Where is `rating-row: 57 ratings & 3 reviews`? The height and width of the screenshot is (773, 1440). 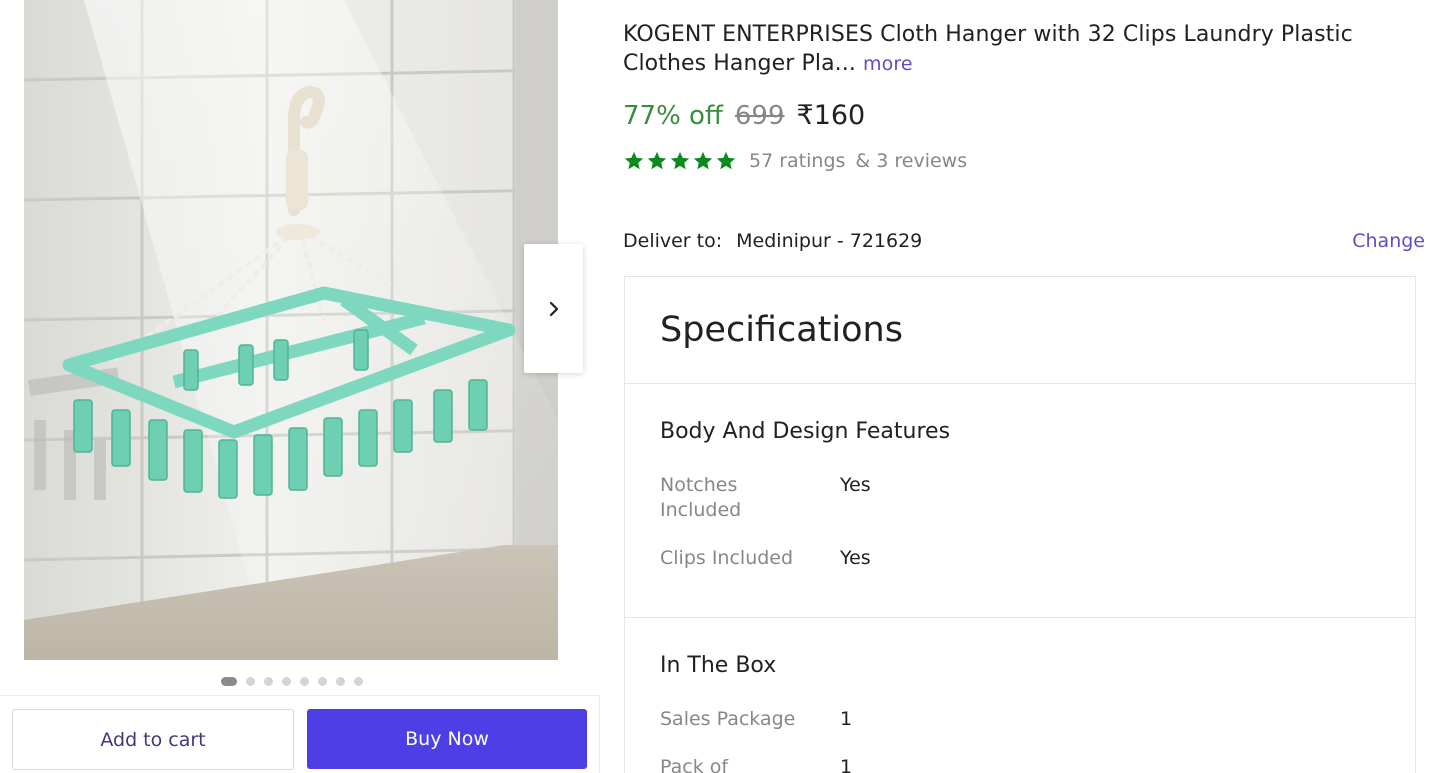
rating-row: 57 ratings & 3 reviews is located at coordinates (795, 161).